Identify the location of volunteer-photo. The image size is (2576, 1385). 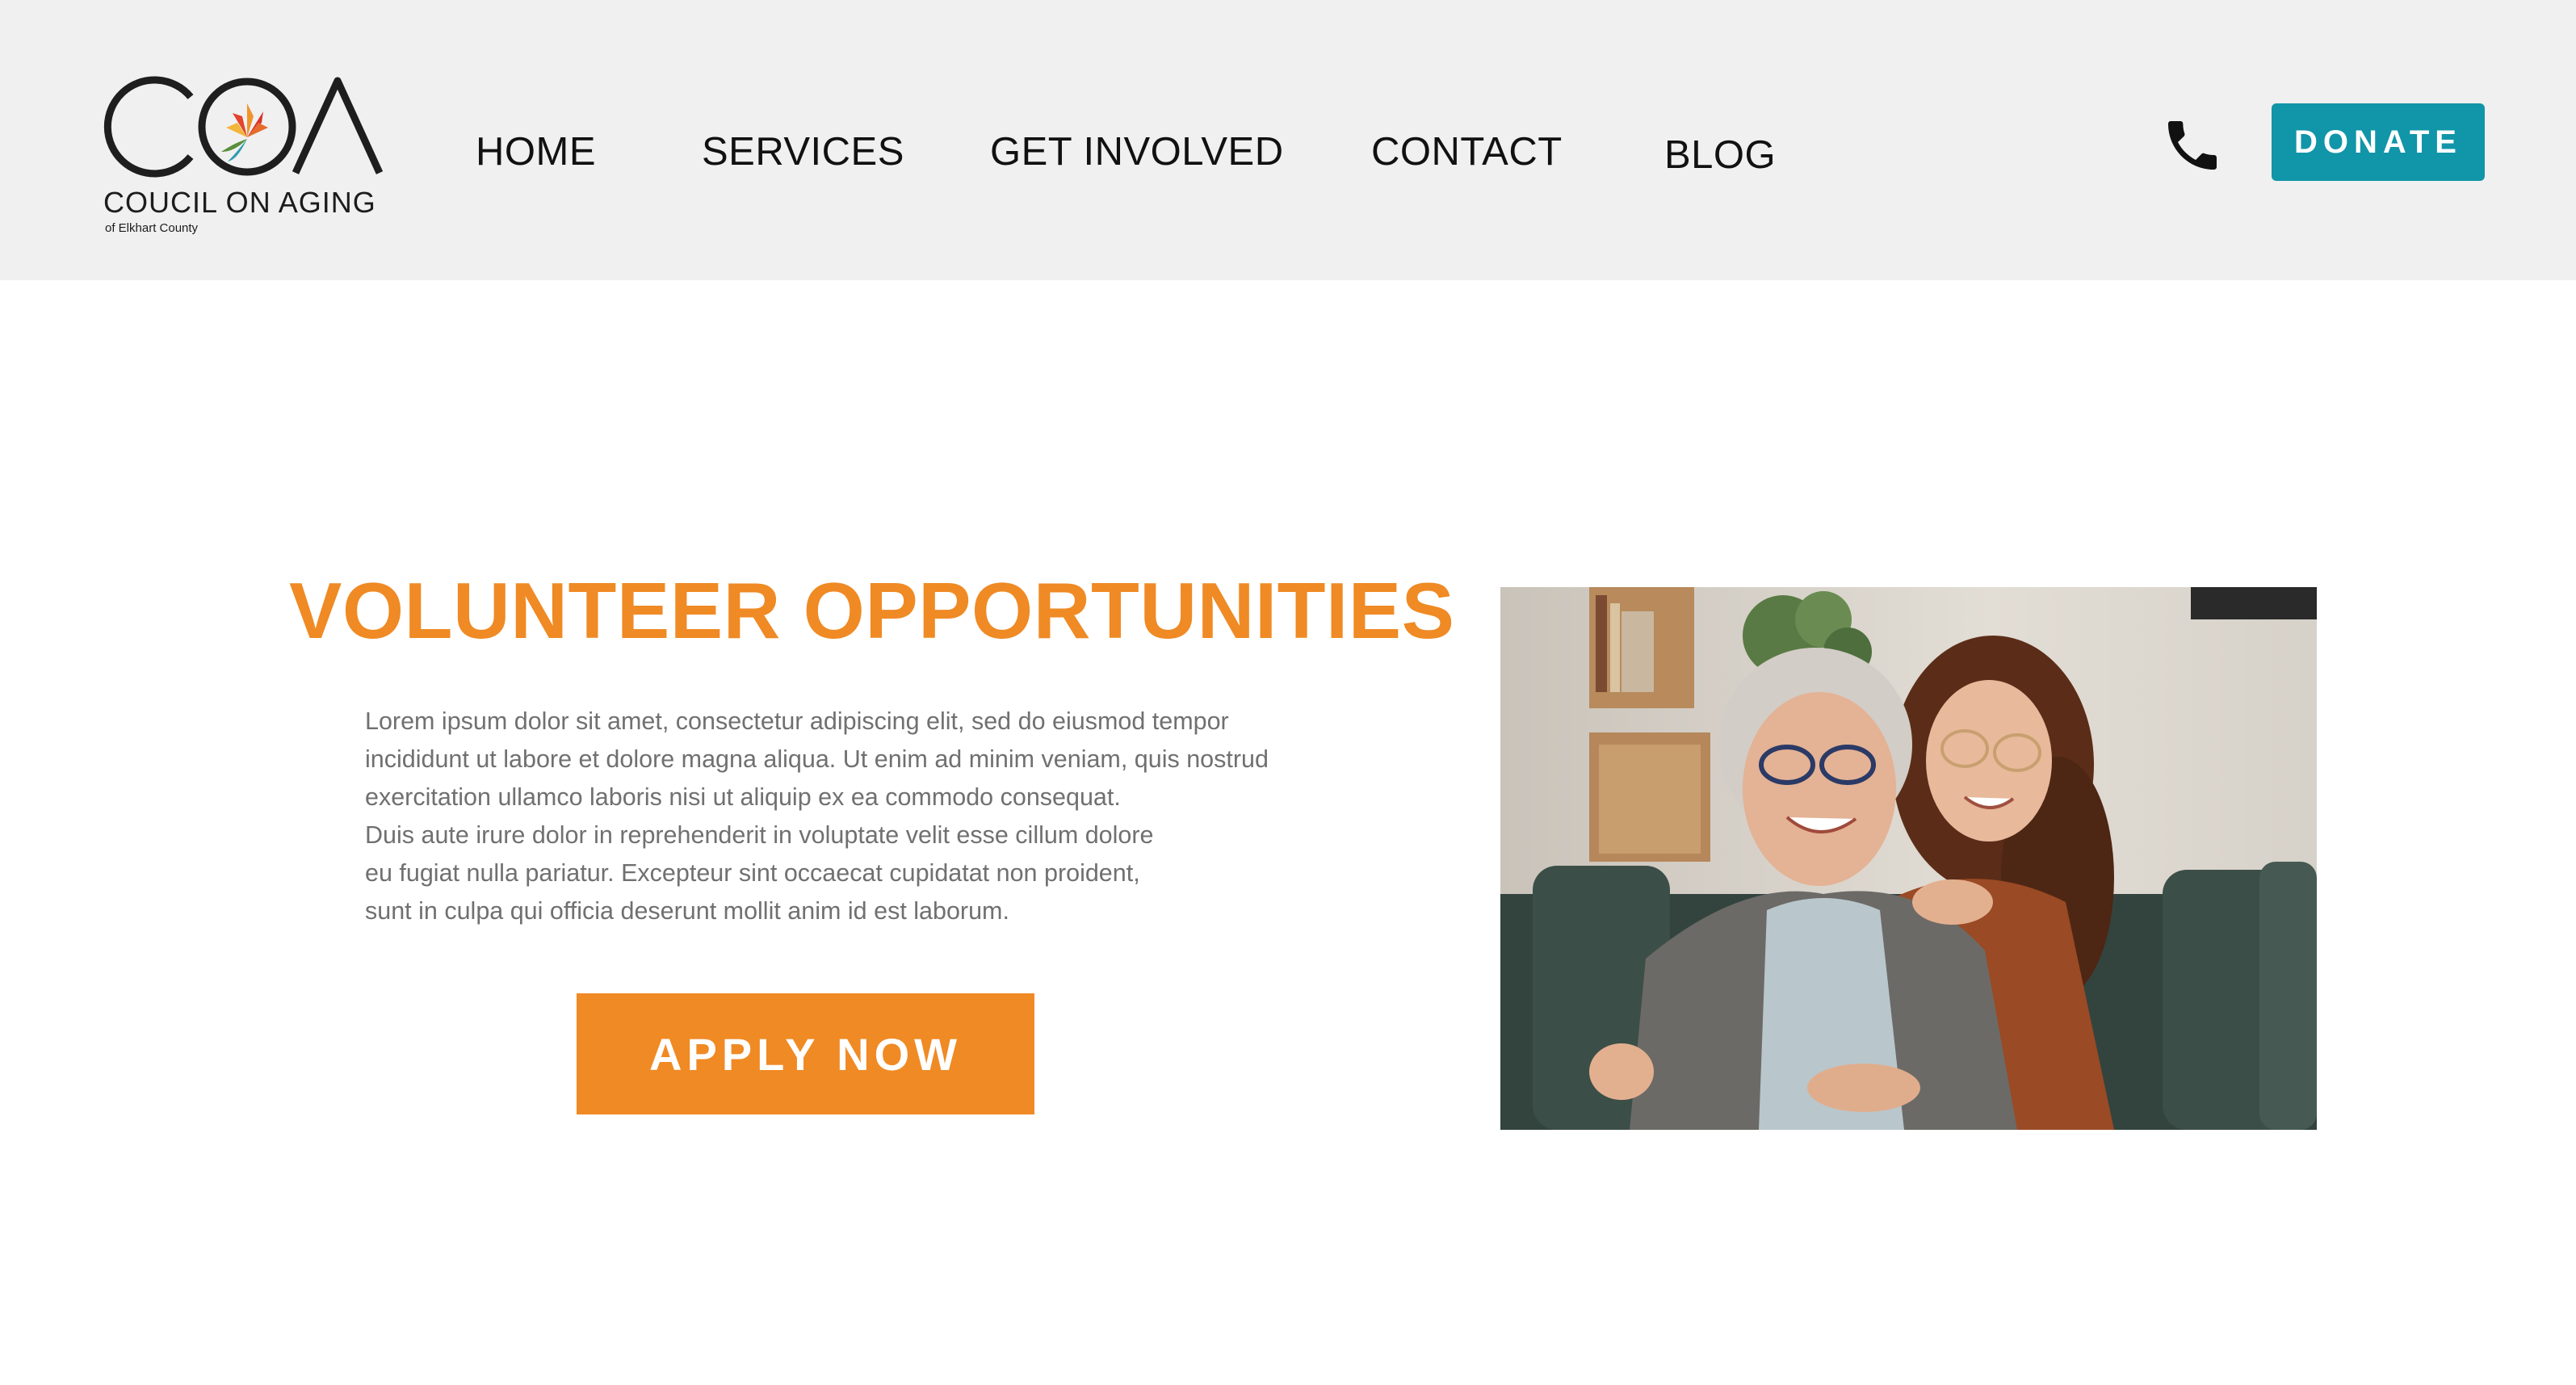
(1908, 858).